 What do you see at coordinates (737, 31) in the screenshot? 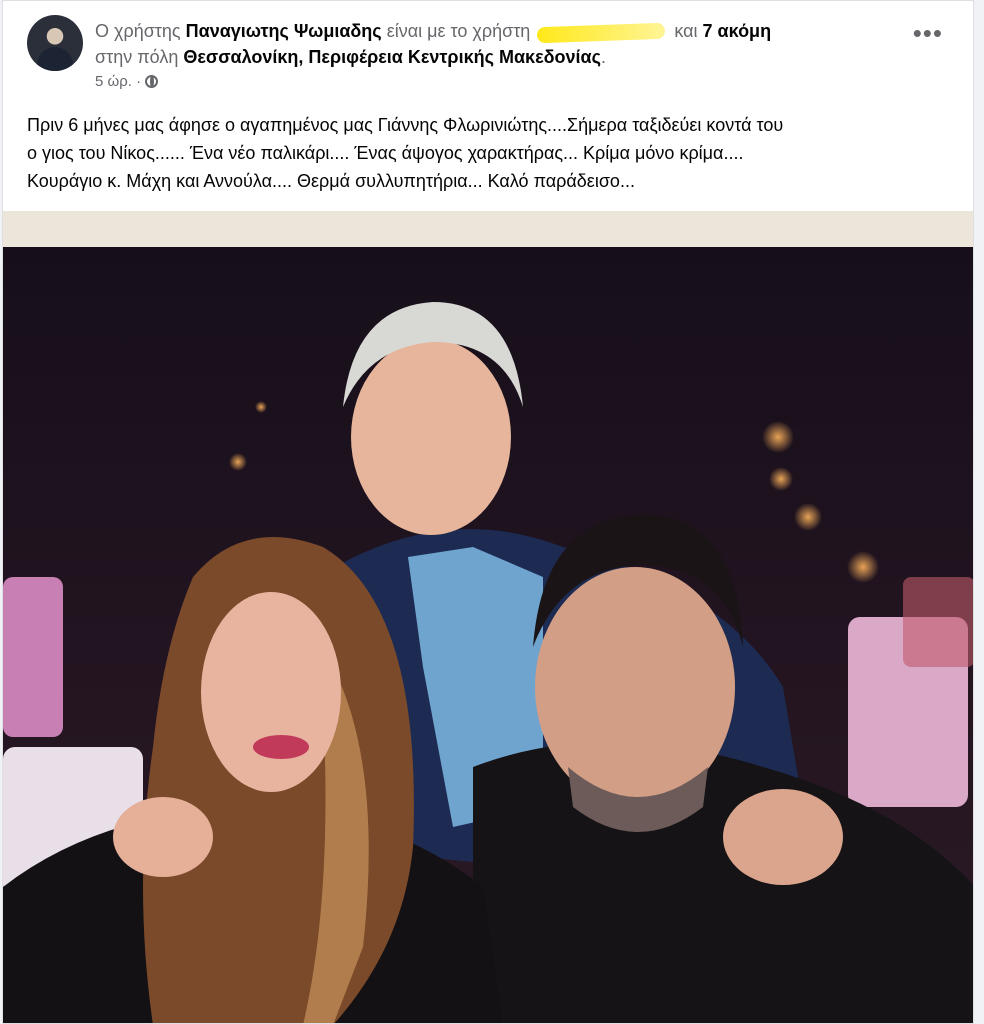
I see `others-link: 7 ακόμη` at bounding box center [737, 31].